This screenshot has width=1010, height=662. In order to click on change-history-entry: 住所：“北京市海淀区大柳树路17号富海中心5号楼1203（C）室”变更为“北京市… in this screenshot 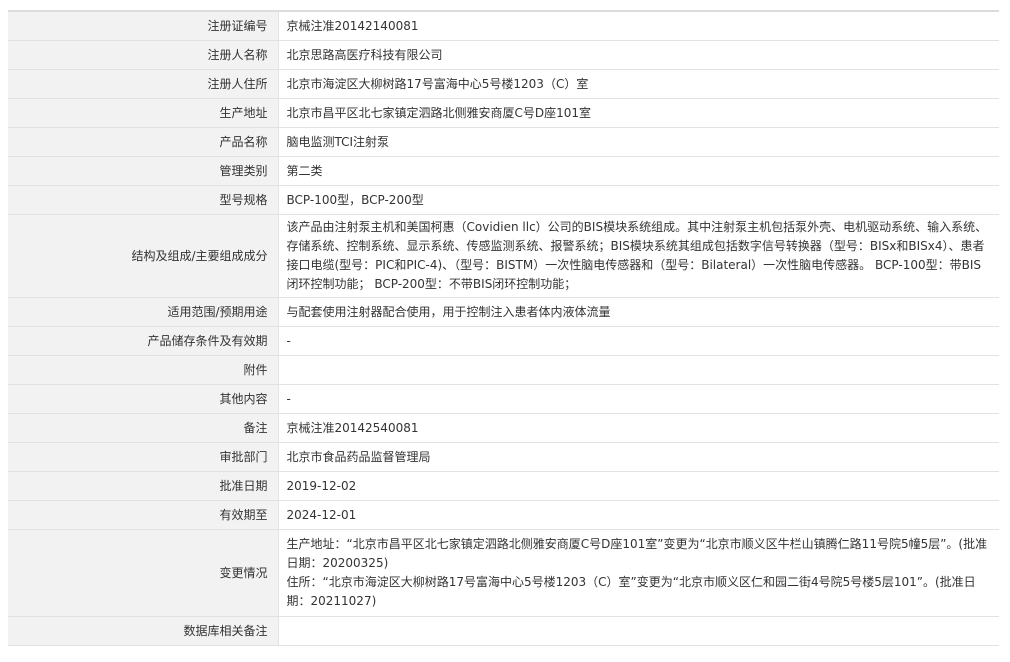, I will do `click(631, 591)`.